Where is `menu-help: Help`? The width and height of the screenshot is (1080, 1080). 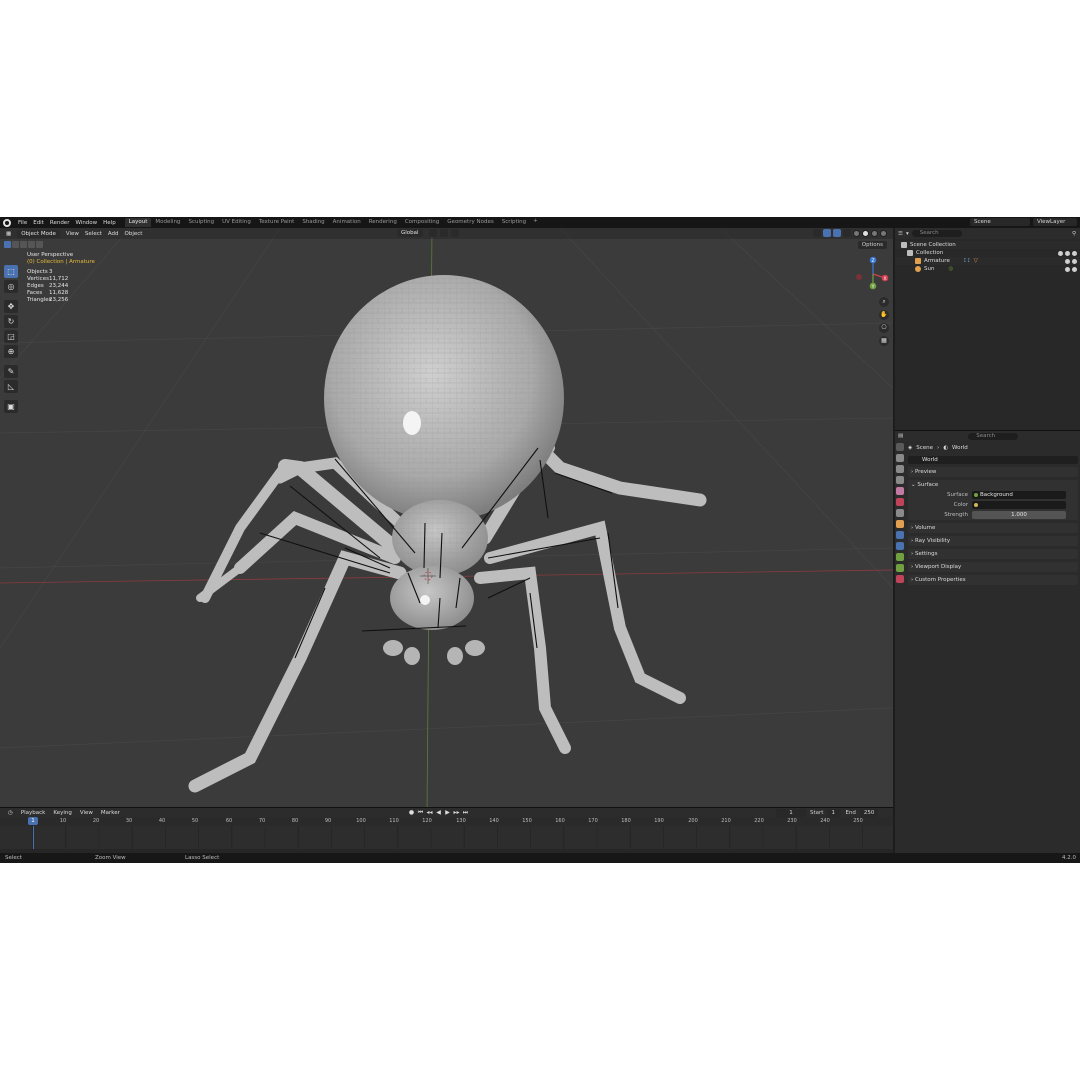 menu-help: Help is located at coordinates (109, 223).